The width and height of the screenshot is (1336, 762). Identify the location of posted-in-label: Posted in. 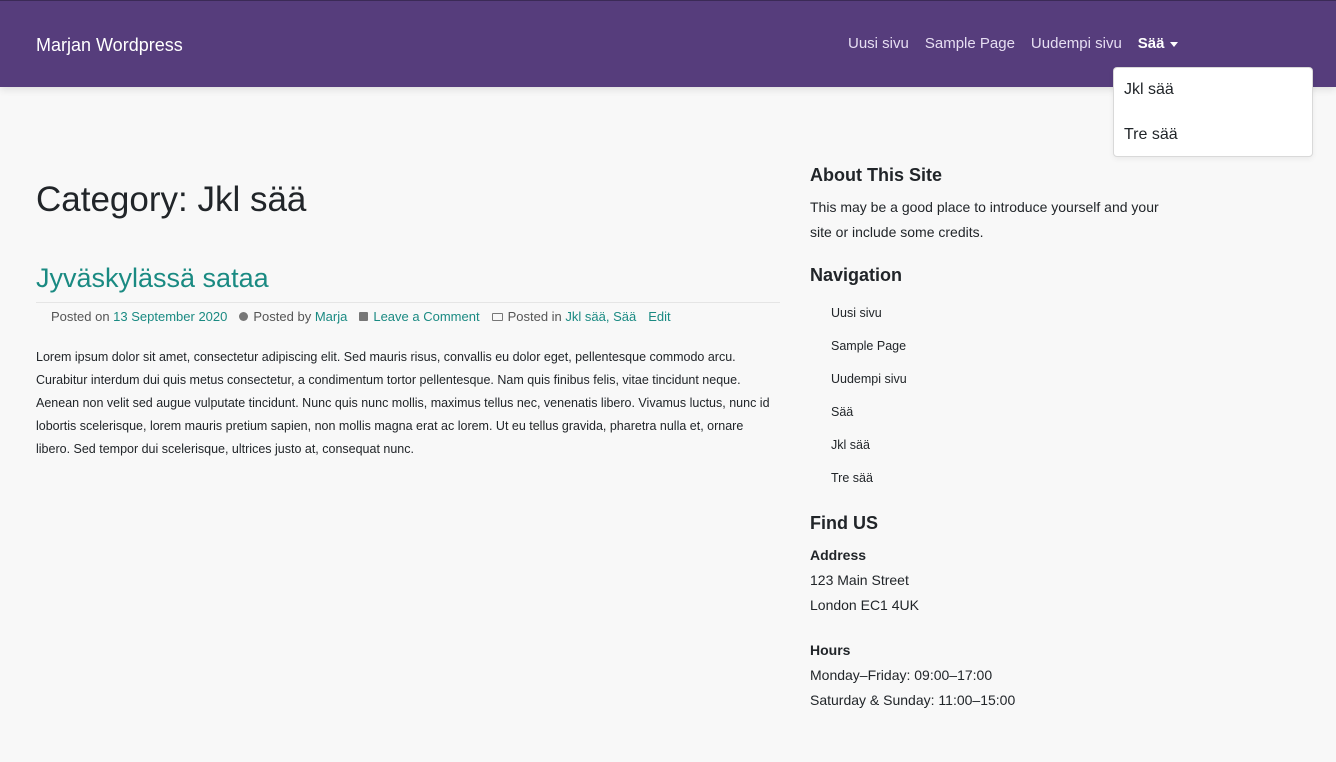
(534, 316).